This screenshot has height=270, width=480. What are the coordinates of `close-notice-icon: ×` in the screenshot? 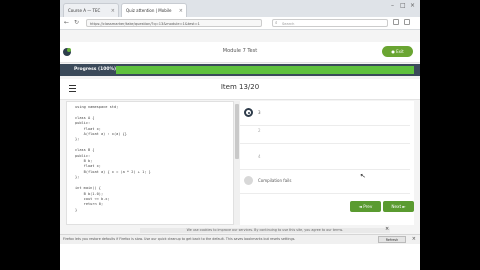 It's located at (387, 229).